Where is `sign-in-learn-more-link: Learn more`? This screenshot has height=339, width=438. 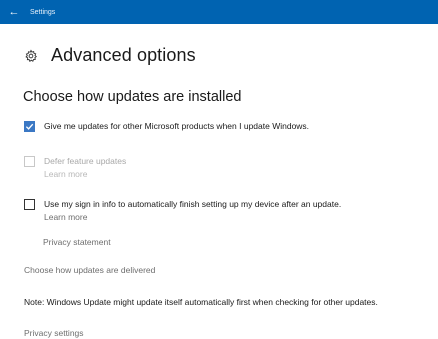
sign-in-learn-more-link: Learn more is located at coordinates (65, 217).